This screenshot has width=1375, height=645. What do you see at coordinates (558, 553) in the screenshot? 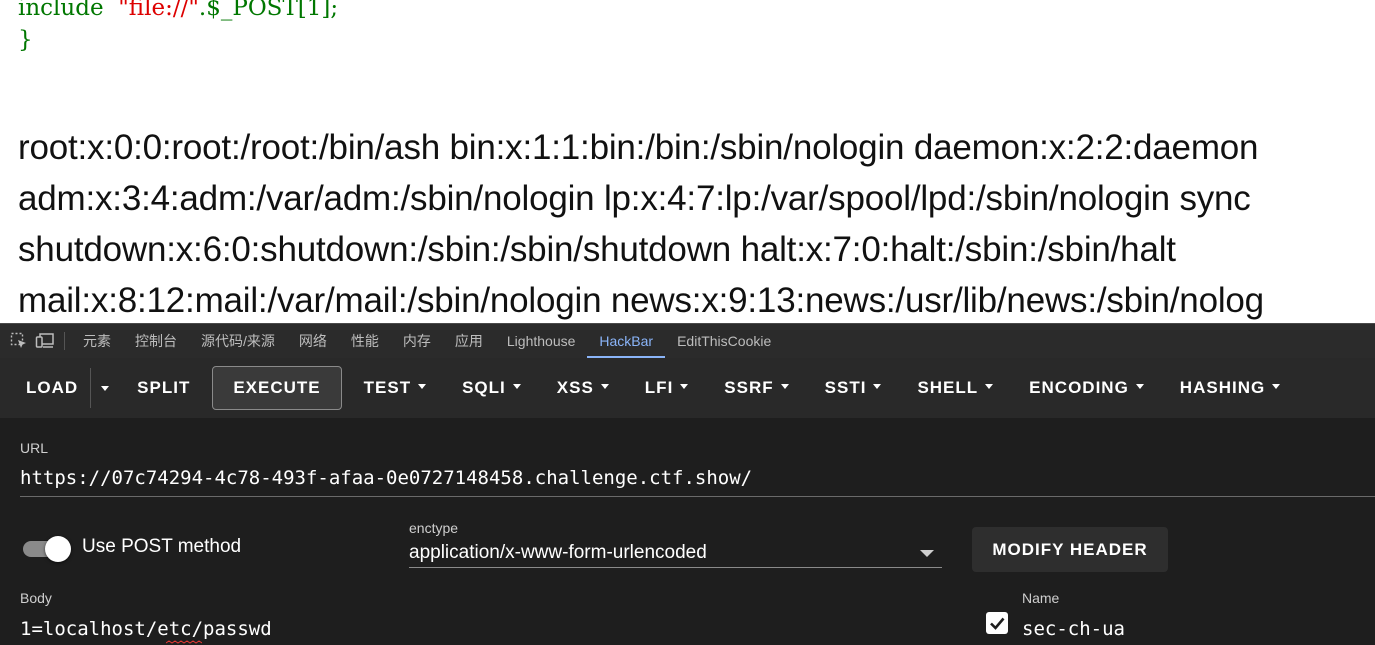
I see `enctype-select: application/x-www-form-urlencoded` at bounding box center [558, 553].